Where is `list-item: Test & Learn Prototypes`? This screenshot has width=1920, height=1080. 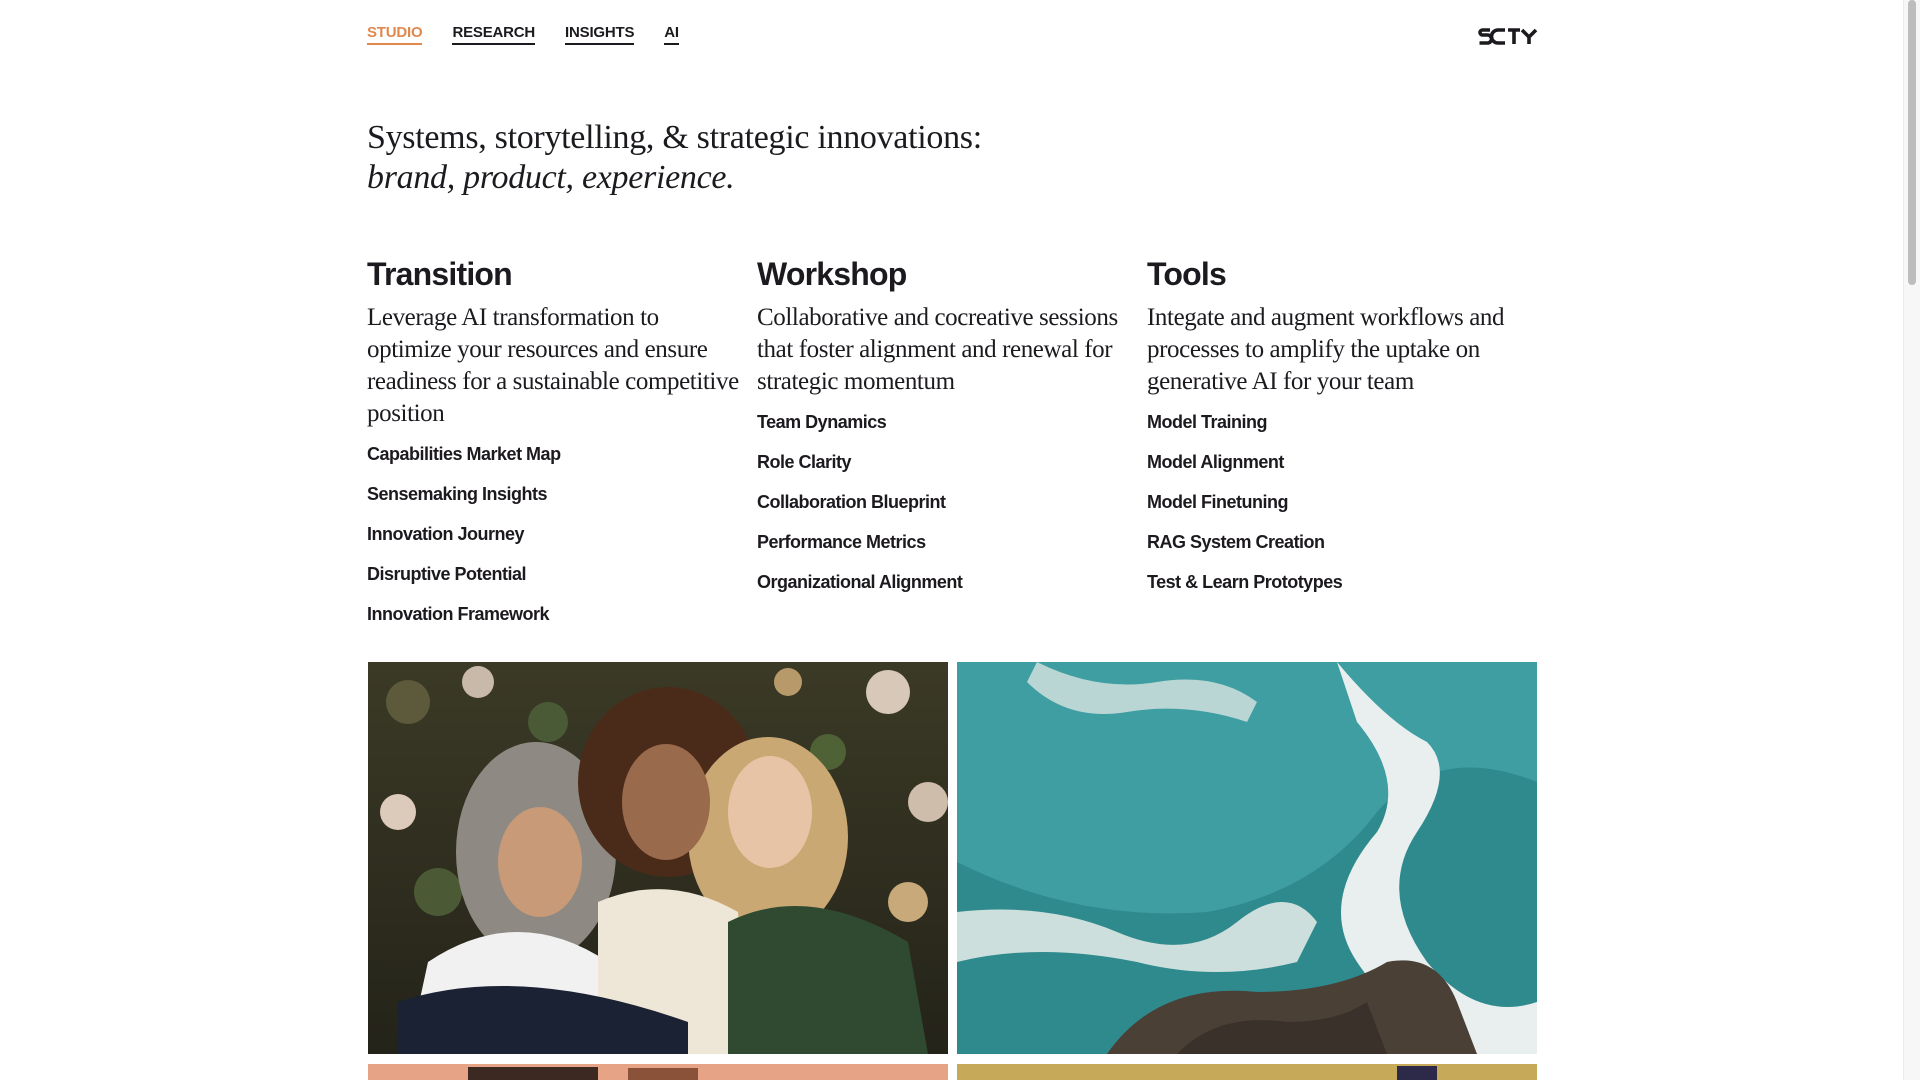 list-item: Test & Learn Prototypes is located at coordinates (1342, 582).